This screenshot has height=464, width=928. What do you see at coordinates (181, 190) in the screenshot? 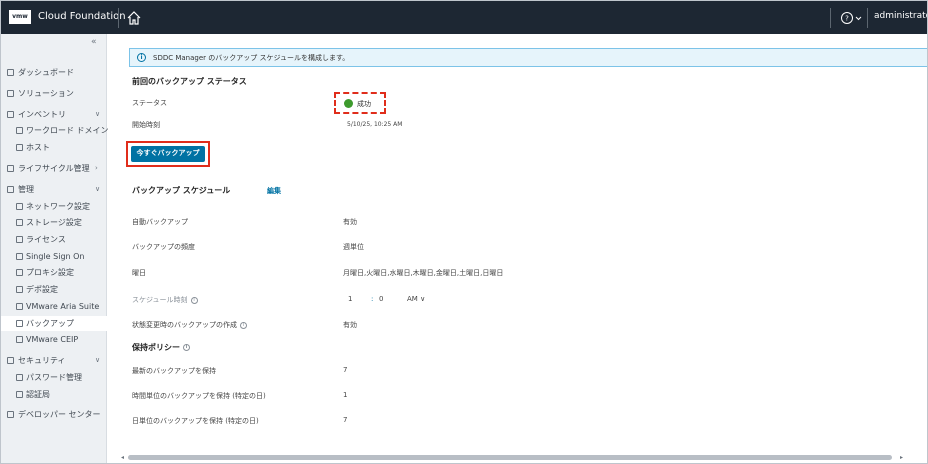
I see `backup-schedule-heading: バックアップ スケジュール` at bounding box center [181, 190].